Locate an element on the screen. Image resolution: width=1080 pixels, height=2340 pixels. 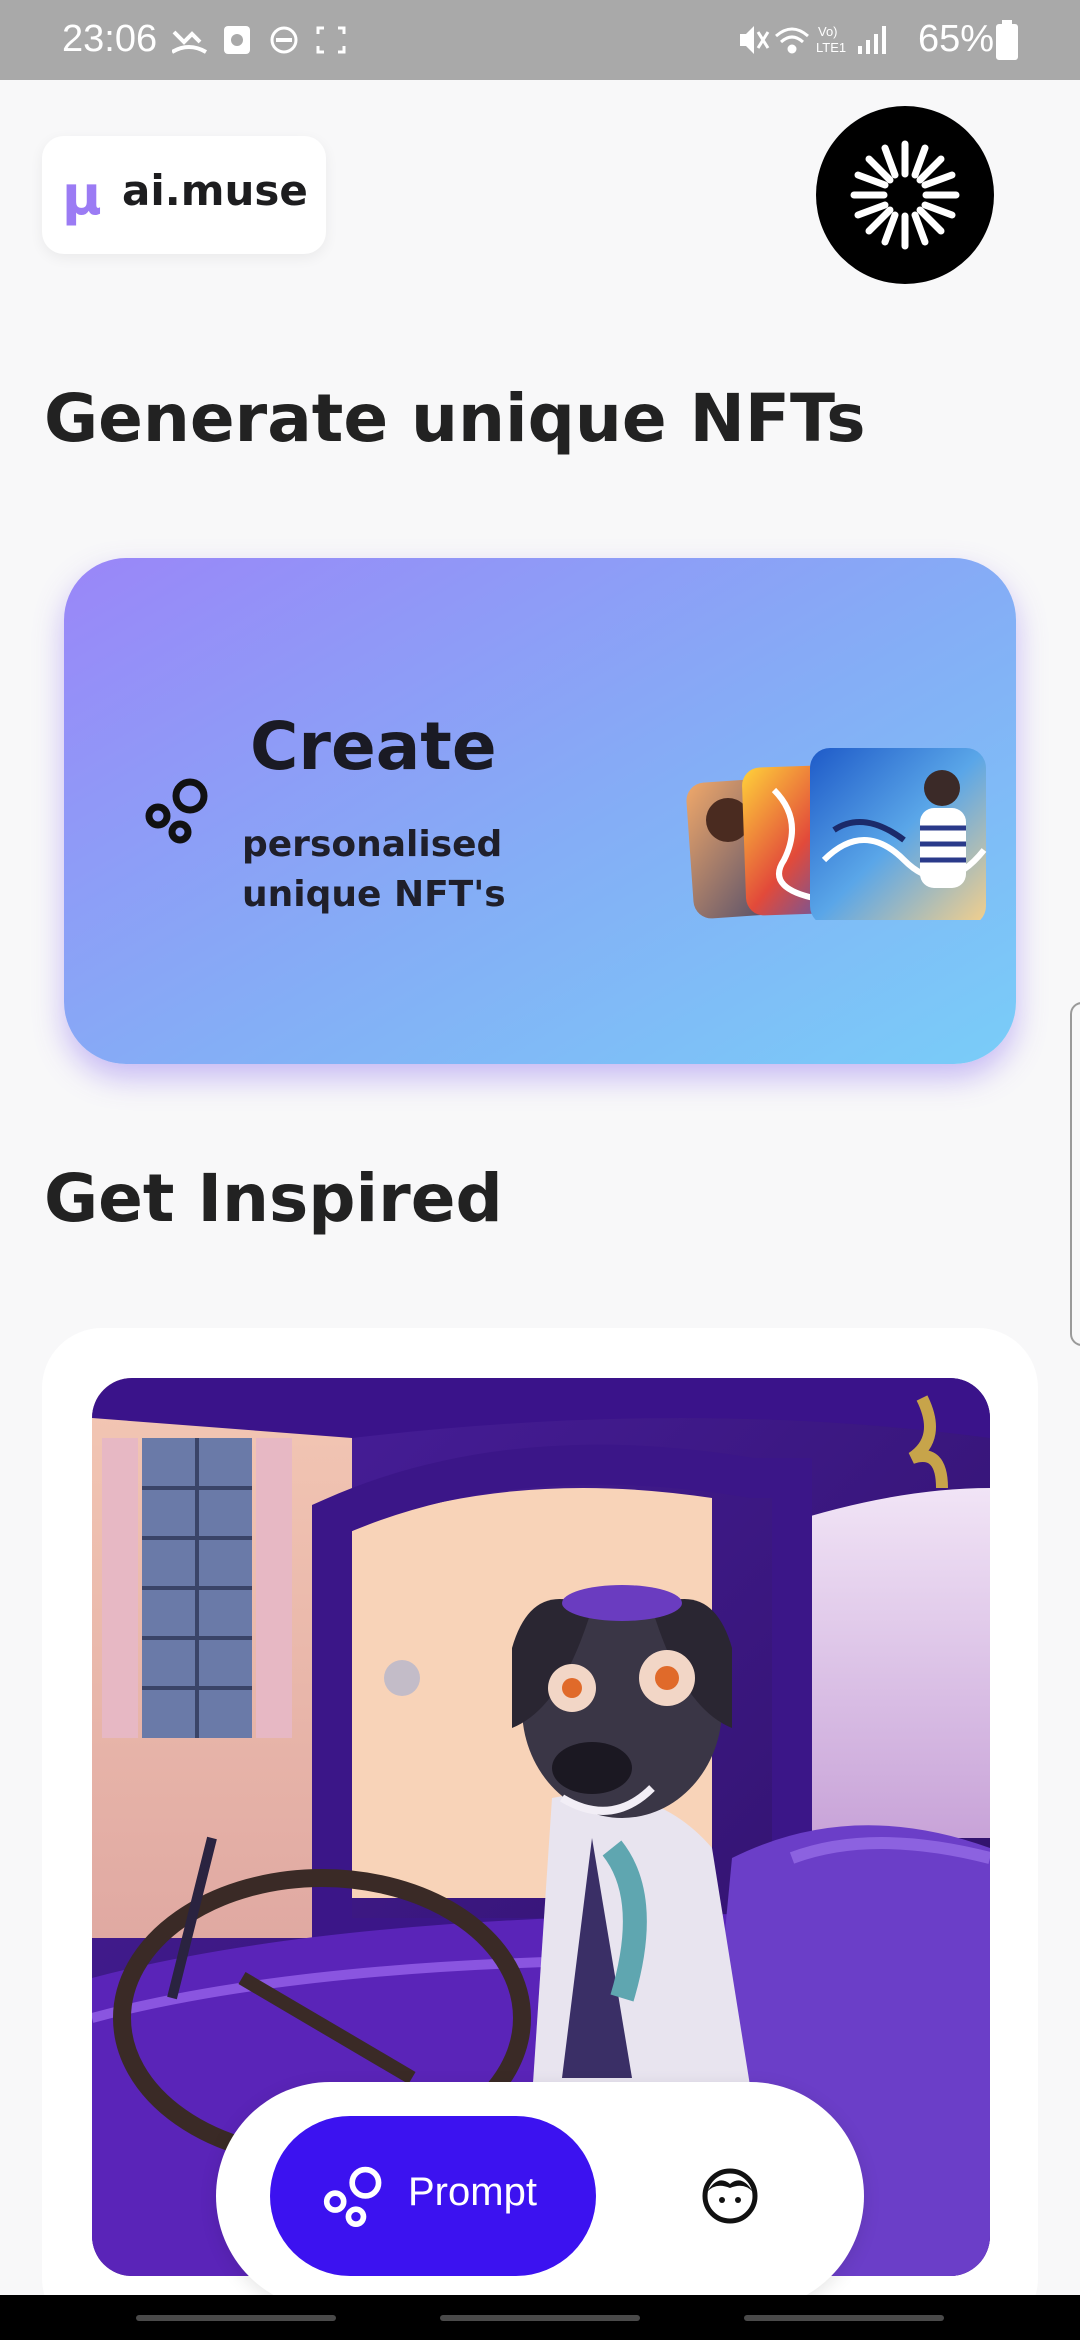
battery-icon is located at coordinates (1007, 40).